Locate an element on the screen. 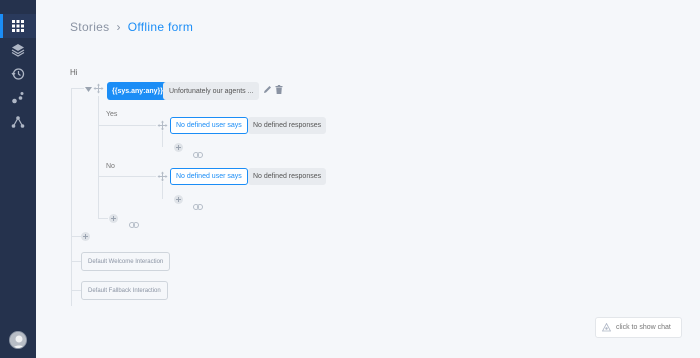  user-avatar-icon is located at coordinates (18, 340).